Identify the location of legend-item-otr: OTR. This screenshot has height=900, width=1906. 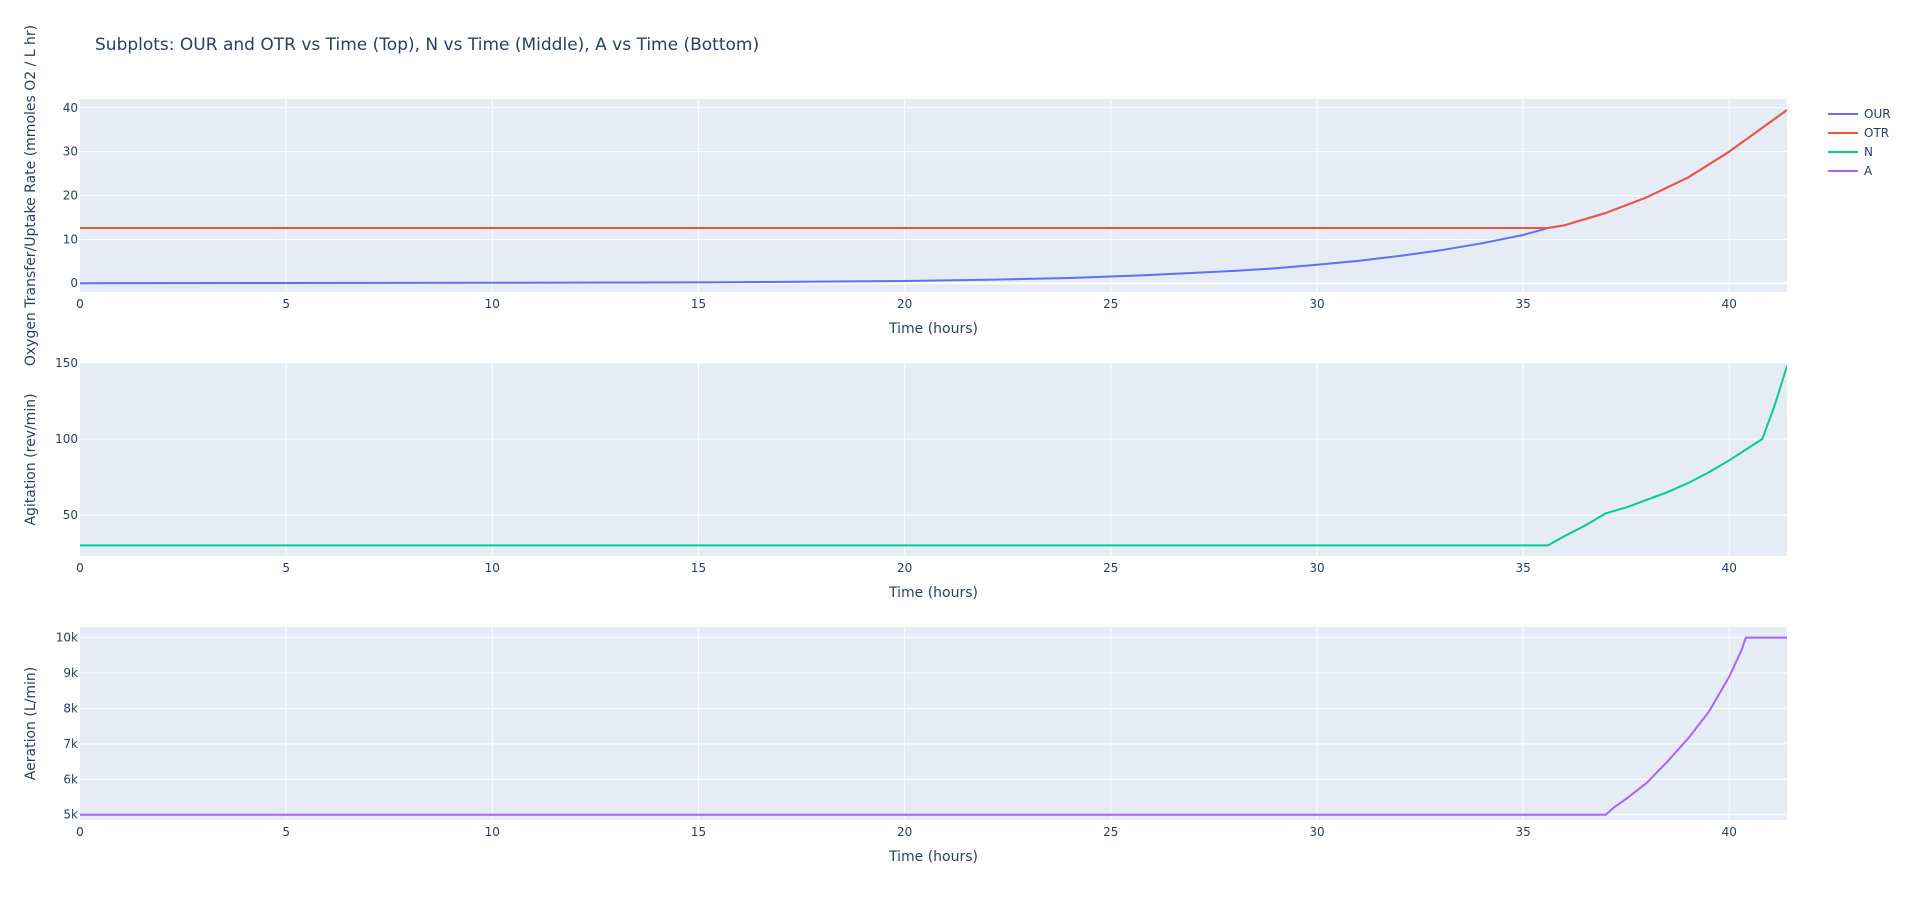
(1858, 133).